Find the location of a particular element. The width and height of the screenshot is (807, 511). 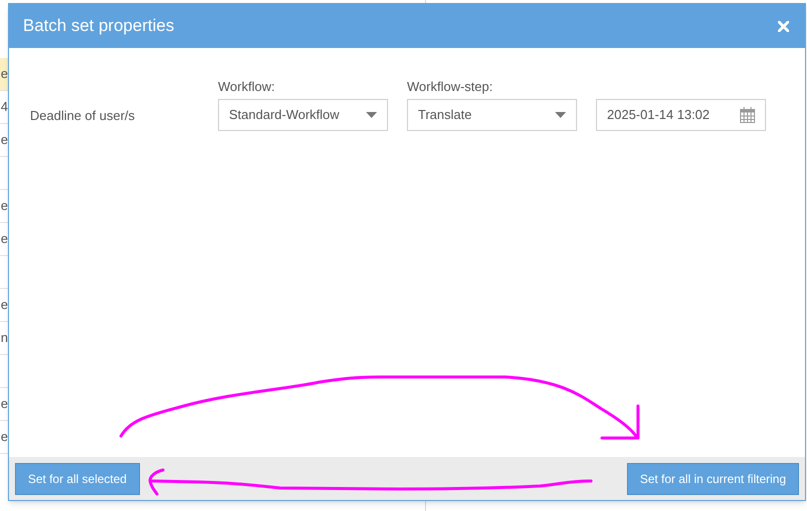

calendar-icon is located at coordinates (747, 115).